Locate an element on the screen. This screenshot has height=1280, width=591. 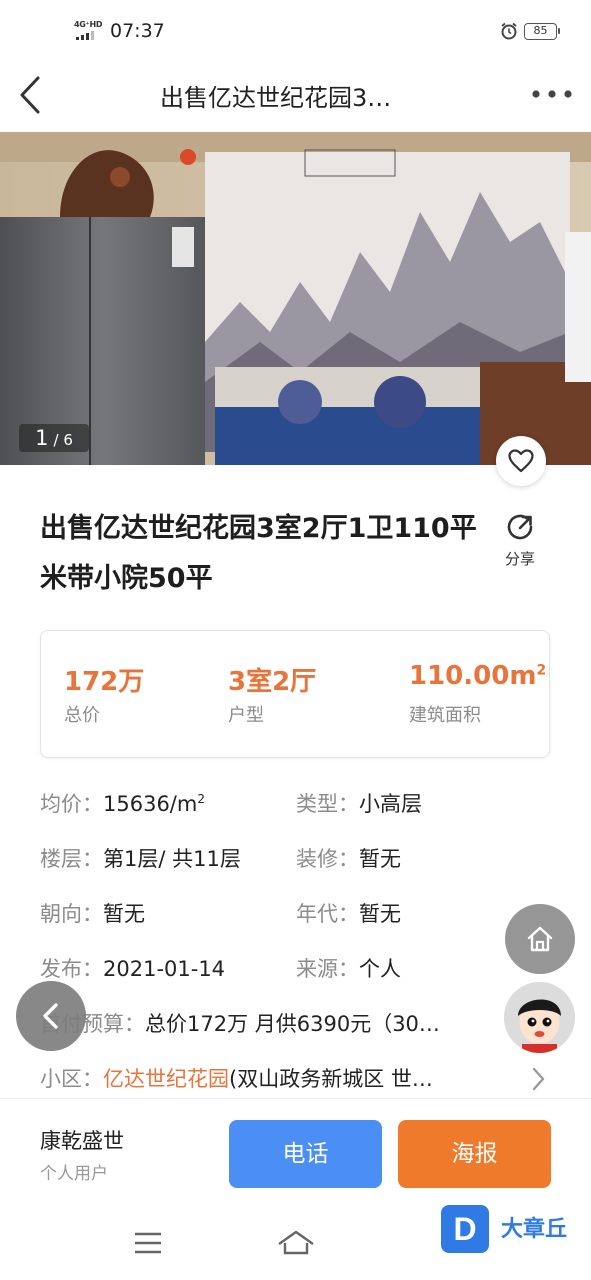
attr-building-type: 类型：小高层 is located at coordinates (359, 804).